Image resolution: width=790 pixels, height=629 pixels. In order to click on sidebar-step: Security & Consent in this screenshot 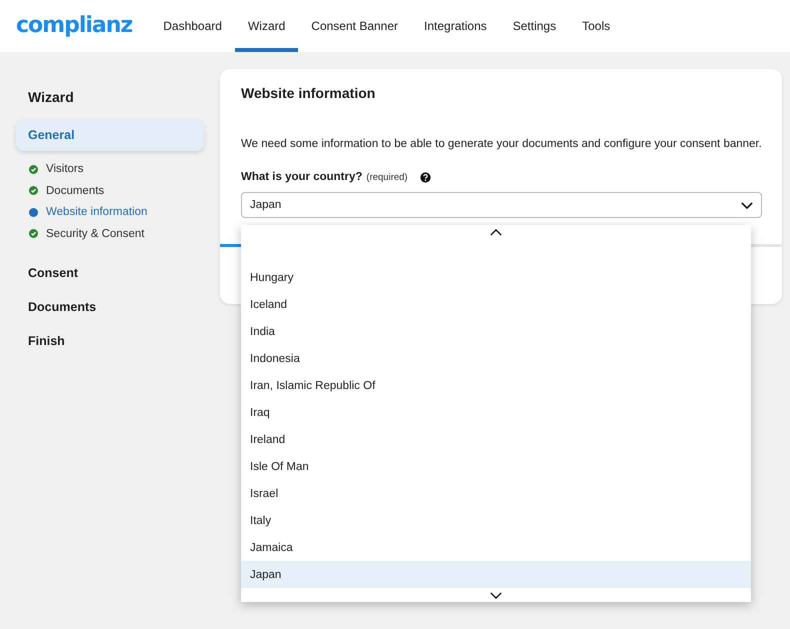, I will do `click(95, 234)`.